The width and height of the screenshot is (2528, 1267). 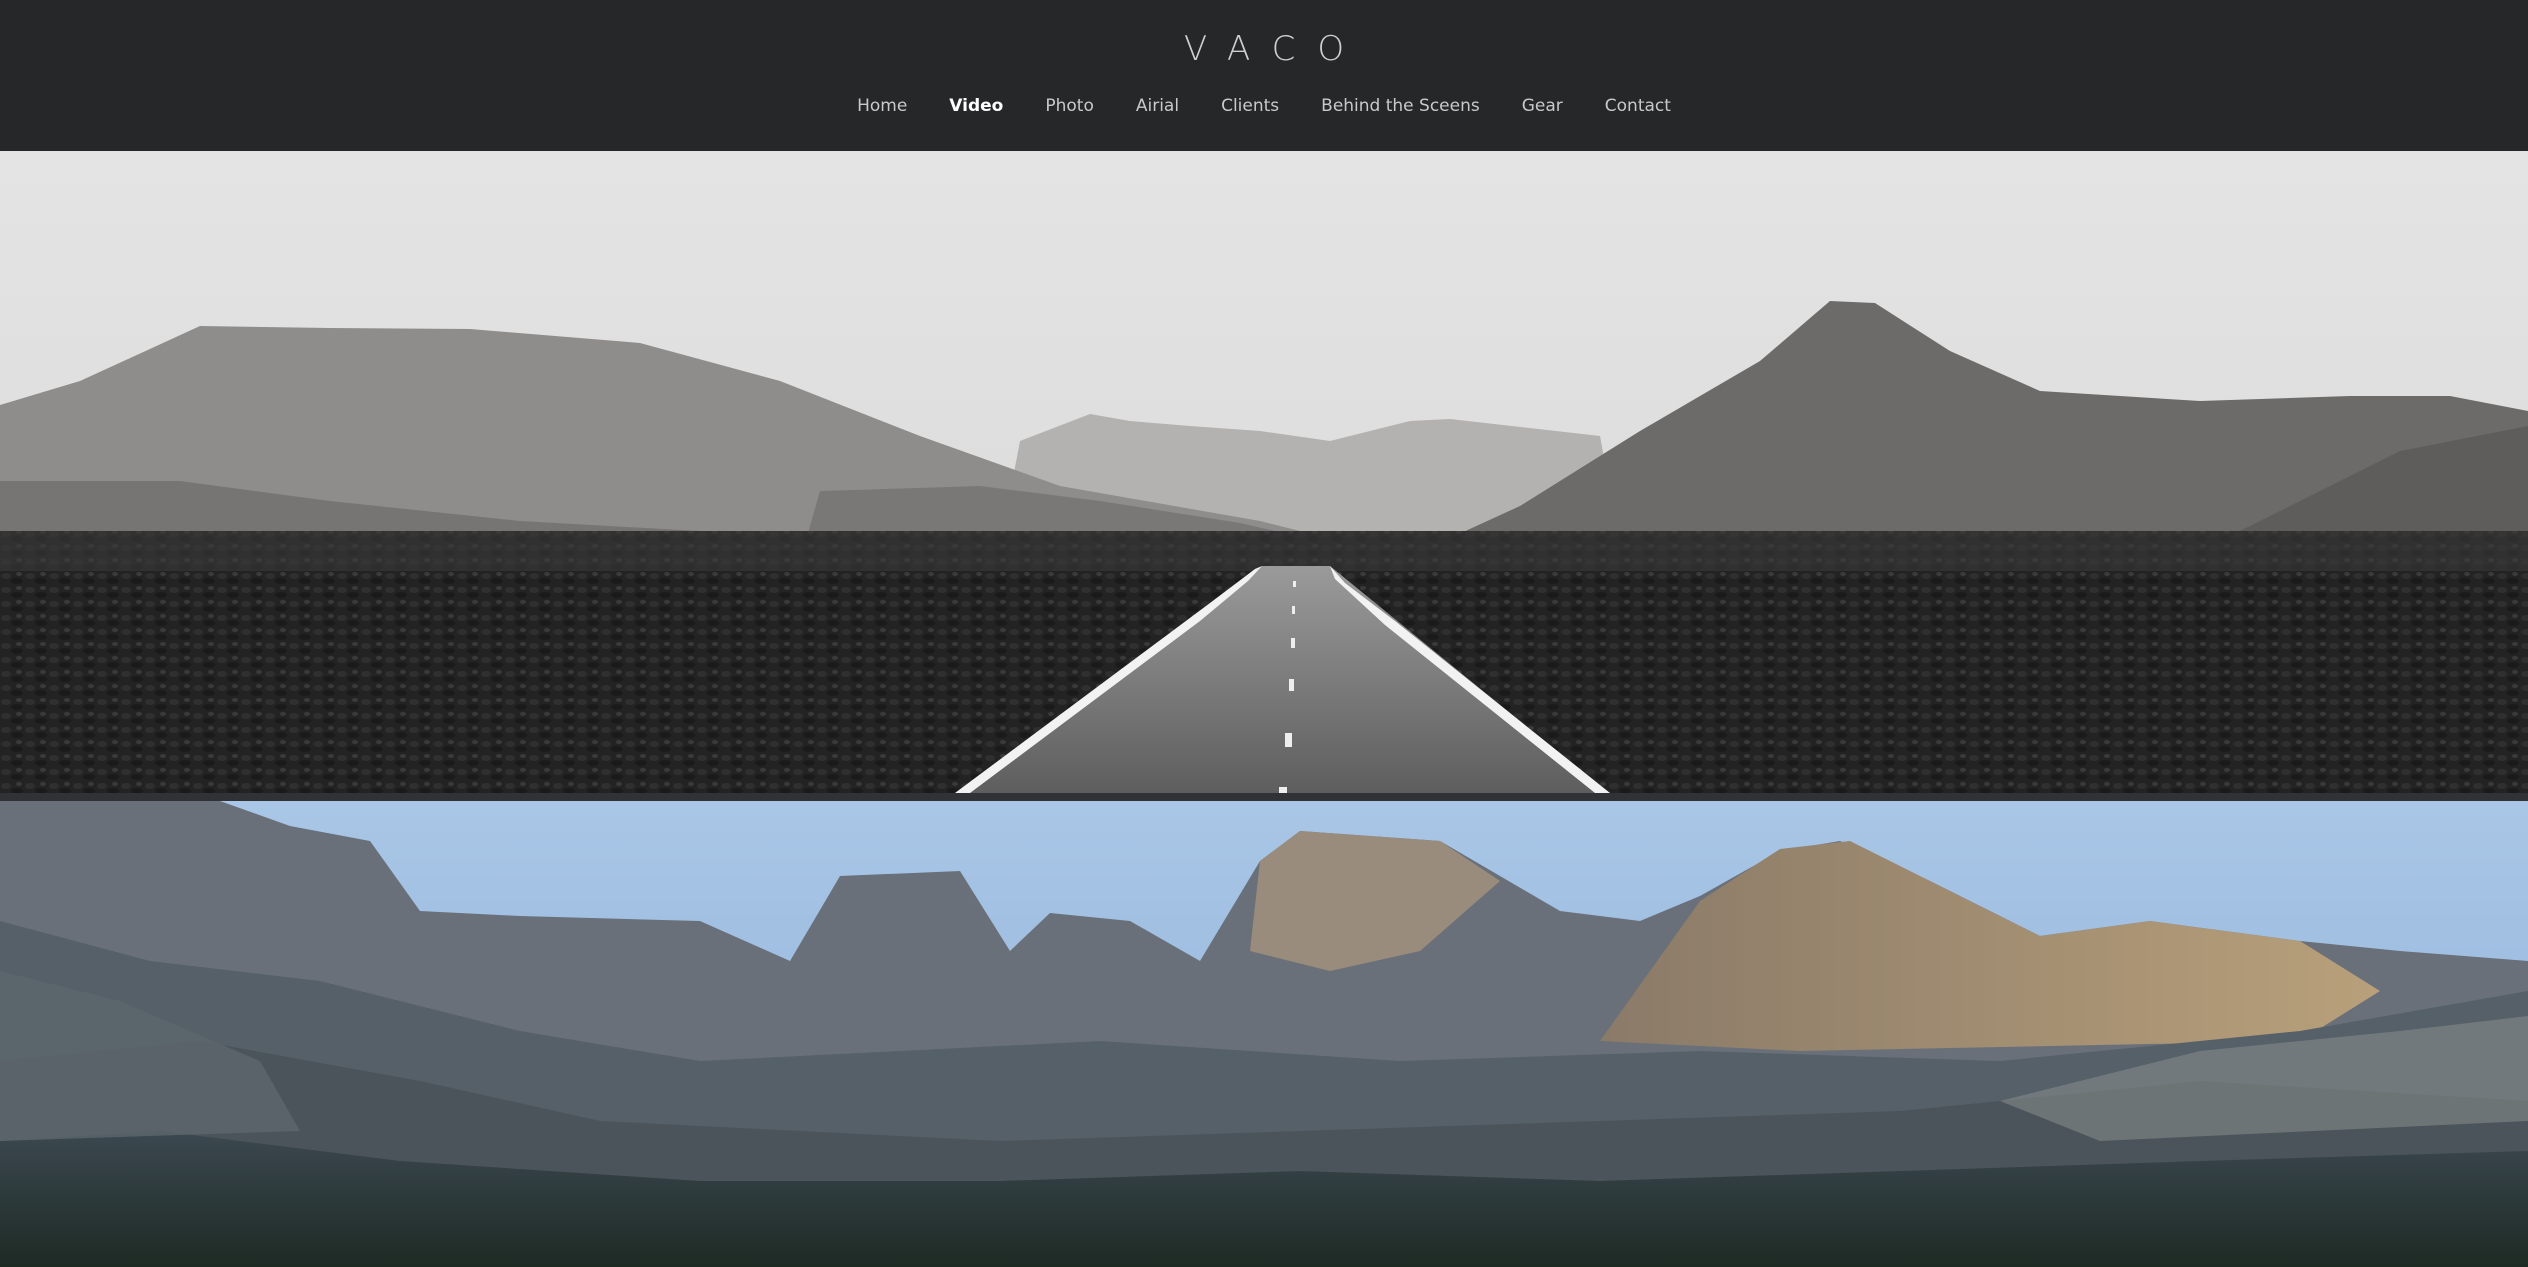 I want to click on nav-photo: Photo, so click(x=1069, y=106).